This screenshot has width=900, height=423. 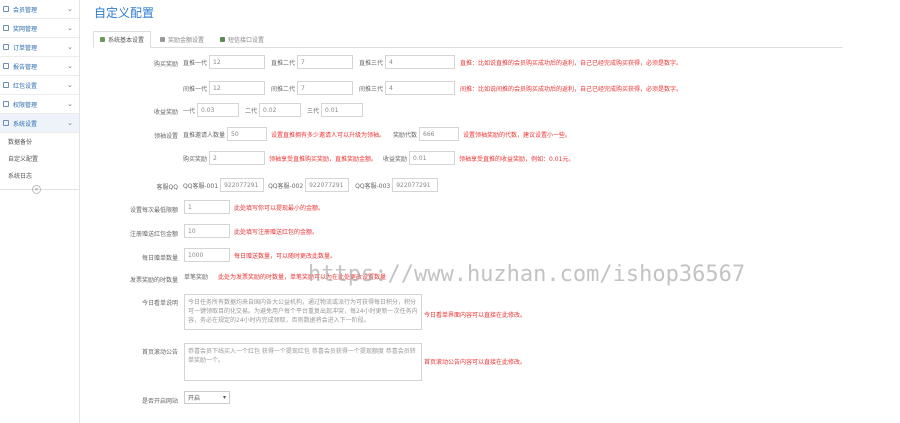 I want to click on register-bonus-row: 10 此处填写注册赠送红包的金额。, so click(x=251, y=231).